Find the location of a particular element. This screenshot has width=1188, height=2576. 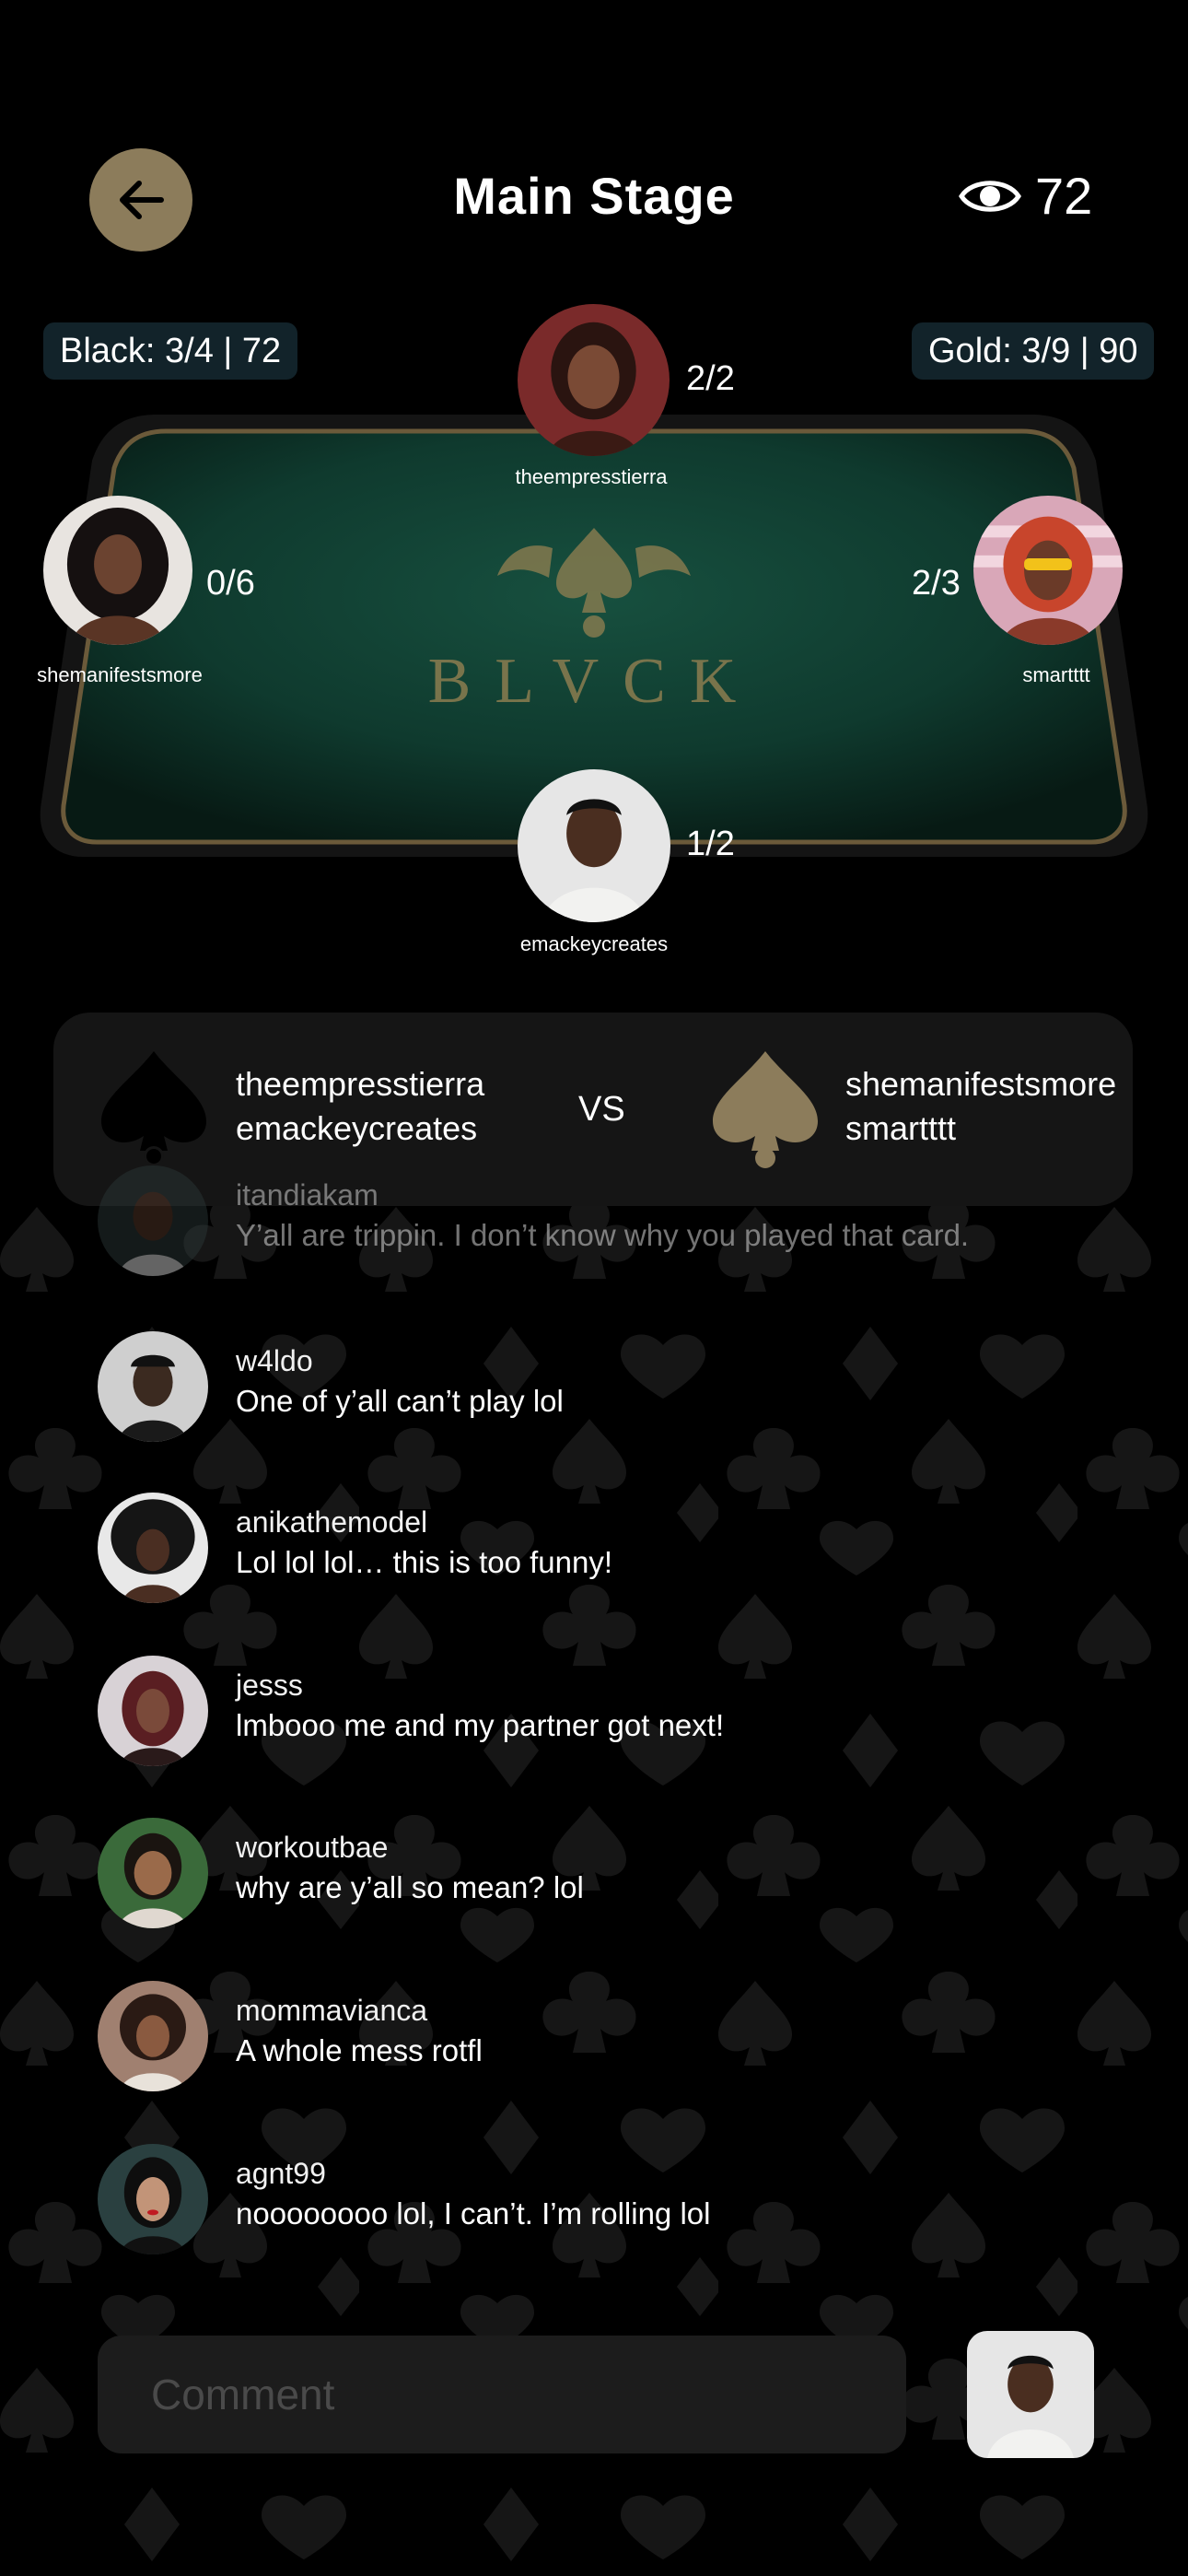

chat-message-text: noooooooo lol, I can’t. I’m rolling lol is located at coordinates (473, 2213).